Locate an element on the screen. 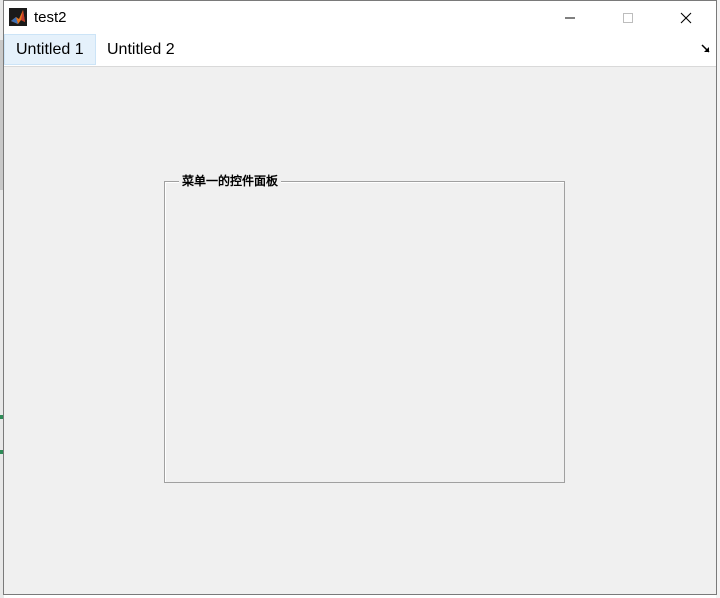  close-icon is located at coordinates (686, 17).